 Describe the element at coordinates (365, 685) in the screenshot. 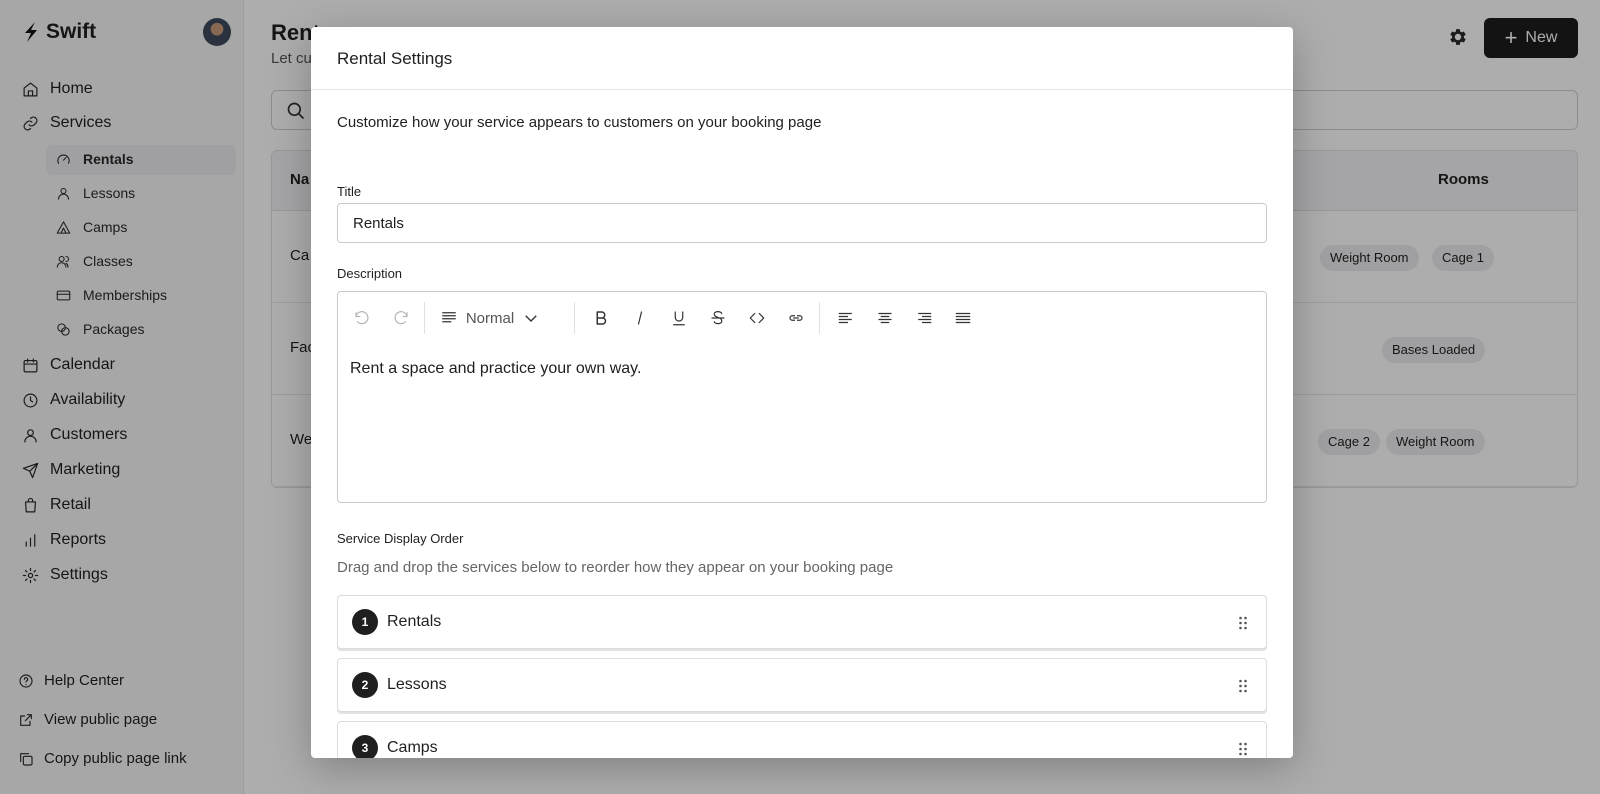

I see `order-number-badge: 2` at that location.